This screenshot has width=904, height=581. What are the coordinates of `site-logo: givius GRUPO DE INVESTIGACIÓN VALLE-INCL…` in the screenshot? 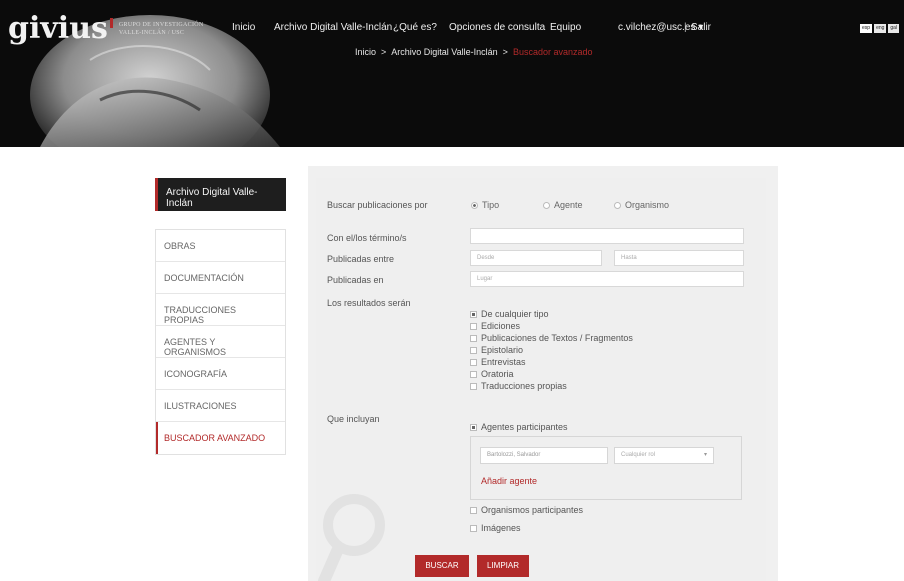 It's located at (106, 29).